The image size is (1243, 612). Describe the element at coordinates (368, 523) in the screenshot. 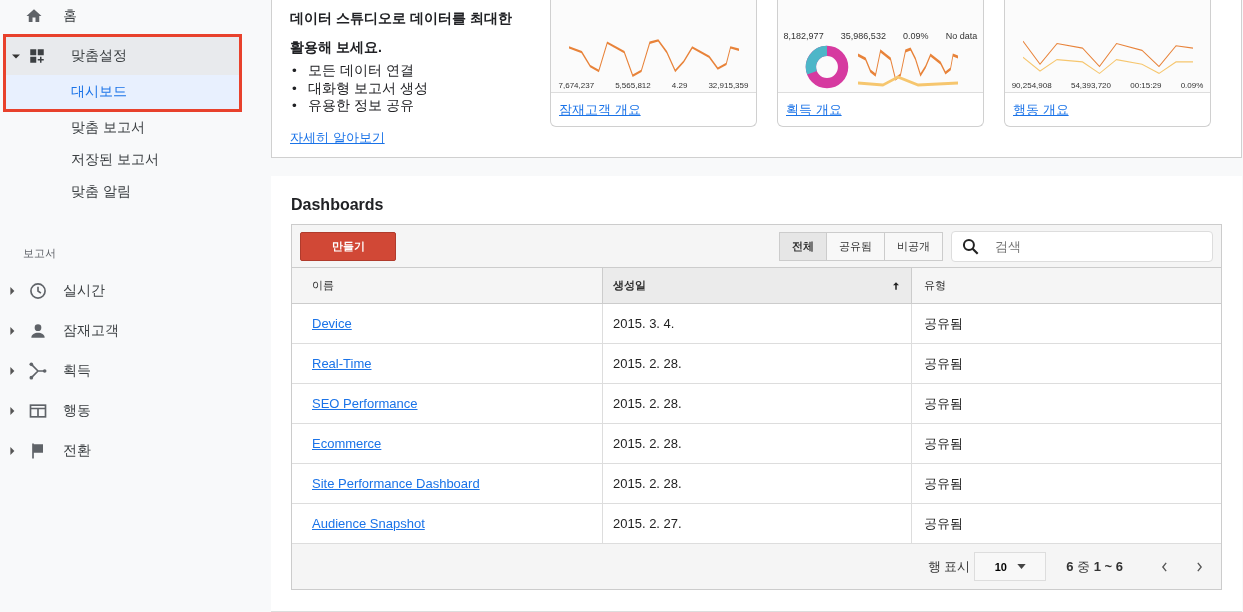

I see `dashboard-link: Audience Snapshot` at that location.